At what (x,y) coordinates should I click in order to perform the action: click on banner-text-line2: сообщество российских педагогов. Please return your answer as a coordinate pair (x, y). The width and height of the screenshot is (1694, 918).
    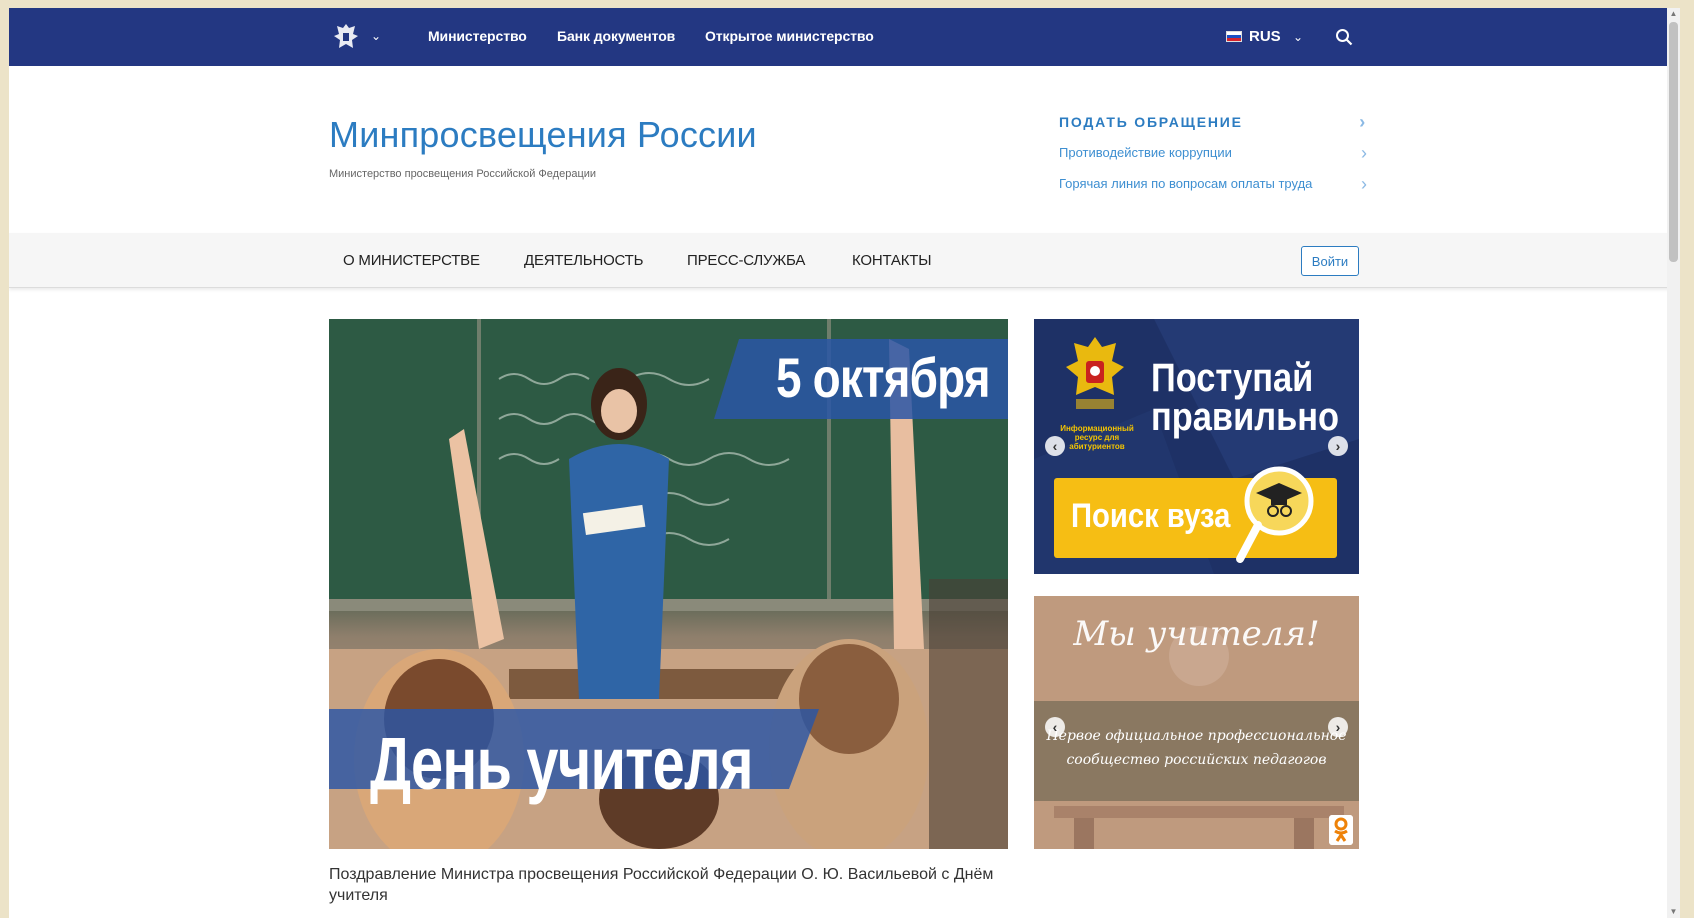
    Looking at the image, I should click on (1196, 760).